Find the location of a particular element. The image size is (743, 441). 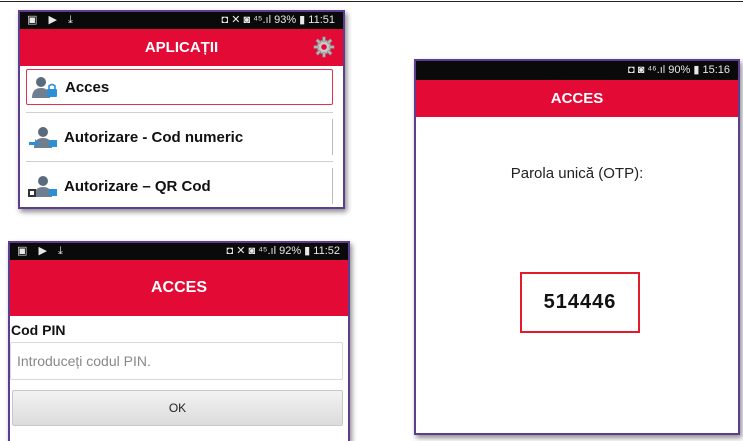

status-bar: ▣ ▶ ⤓ ◘ ✕ ◙ ⁴⁵.ıl 93% ▮ 11:51 is located at coordinates (181, 20).